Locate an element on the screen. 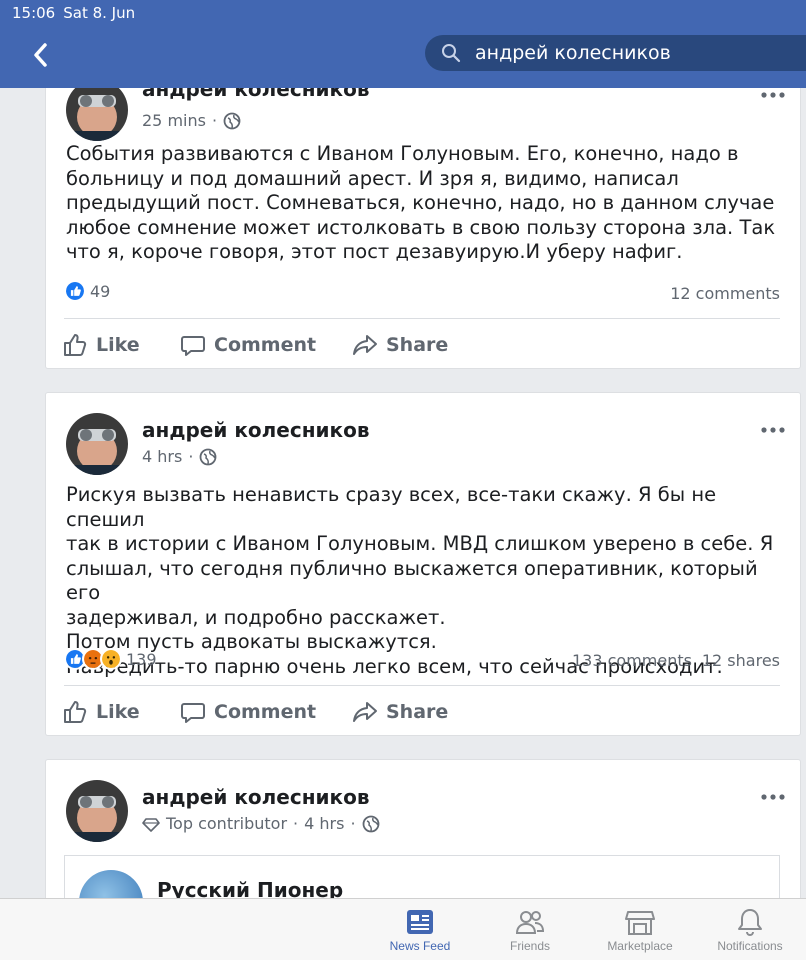 The image size is (806, 960). friends-icon is located at coordinates (530, 922).